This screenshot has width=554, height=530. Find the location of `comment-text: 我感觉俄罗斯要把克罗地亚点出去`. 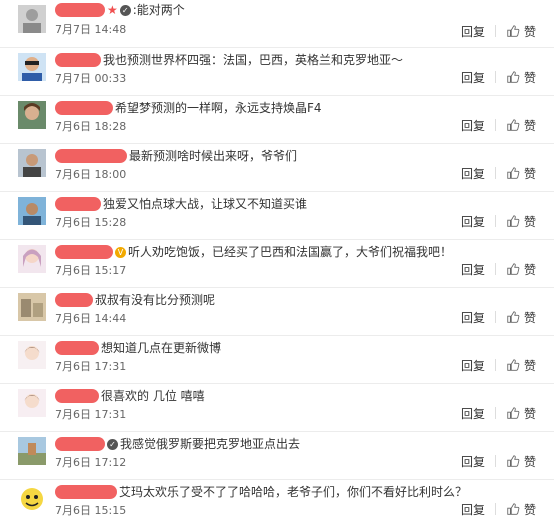

comment-text: 我感觉俄罗斯要把克罗地亚点出去 is located at coordinates (210, 444).